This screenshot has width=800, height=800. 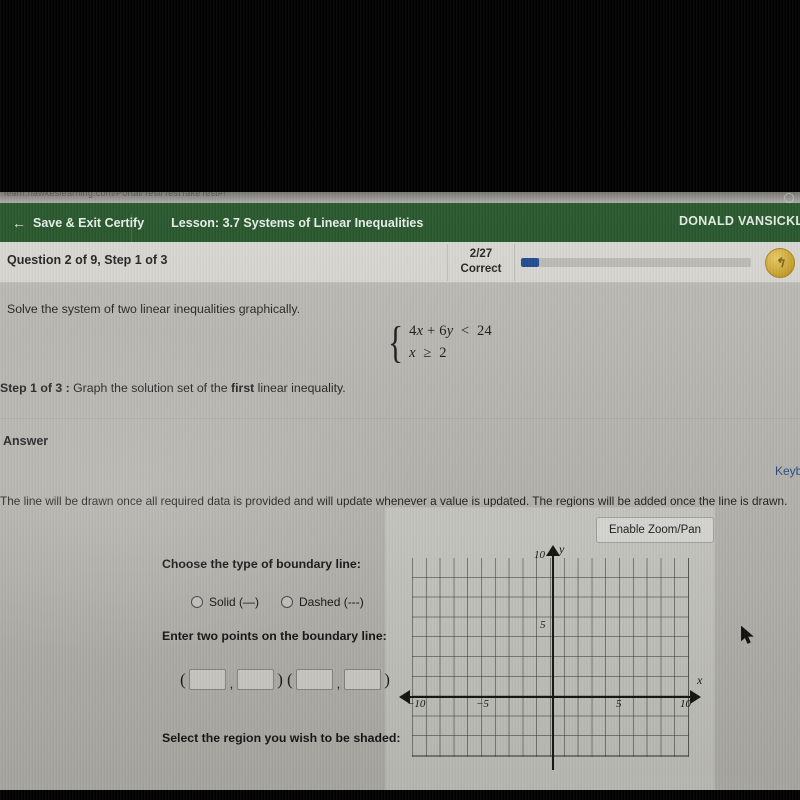 What do you see at coordinates (450, 331) in the screenshot?
I see `inequality-1: 4x + 6y < 24` at bounding box center [450, 331].